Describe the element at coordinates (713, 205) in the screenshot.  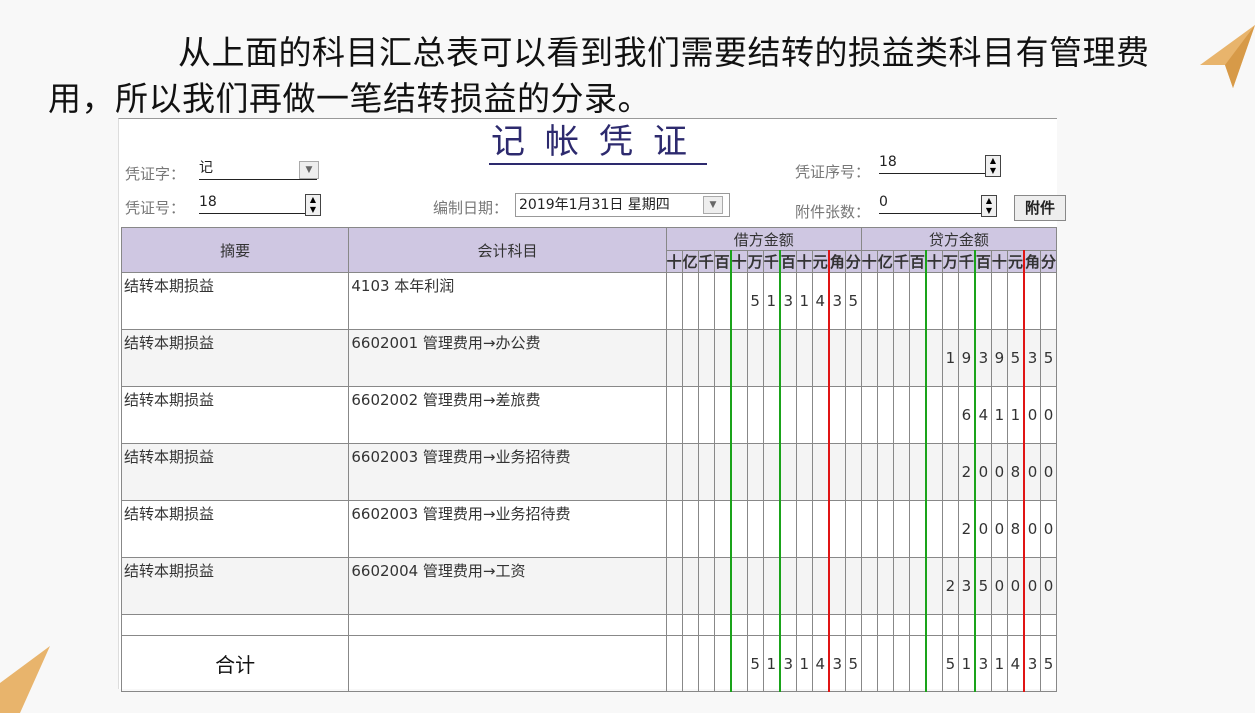
I see `chevron-down-icon: ▼` at that location.